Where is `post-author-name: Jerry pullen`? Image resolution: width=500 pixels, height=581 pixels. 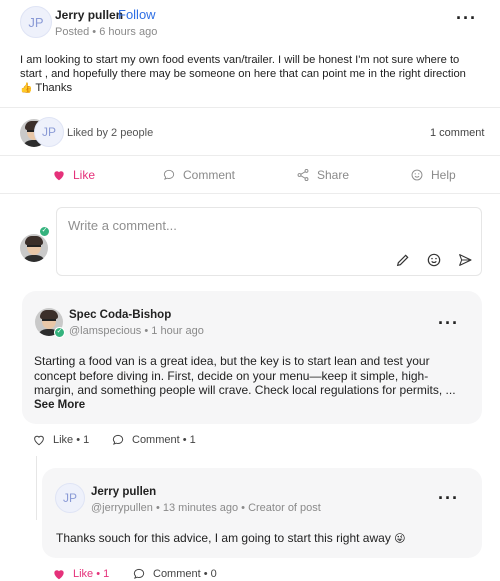 post-author-name: Jerry pullen is located at coordinates (89, 15).